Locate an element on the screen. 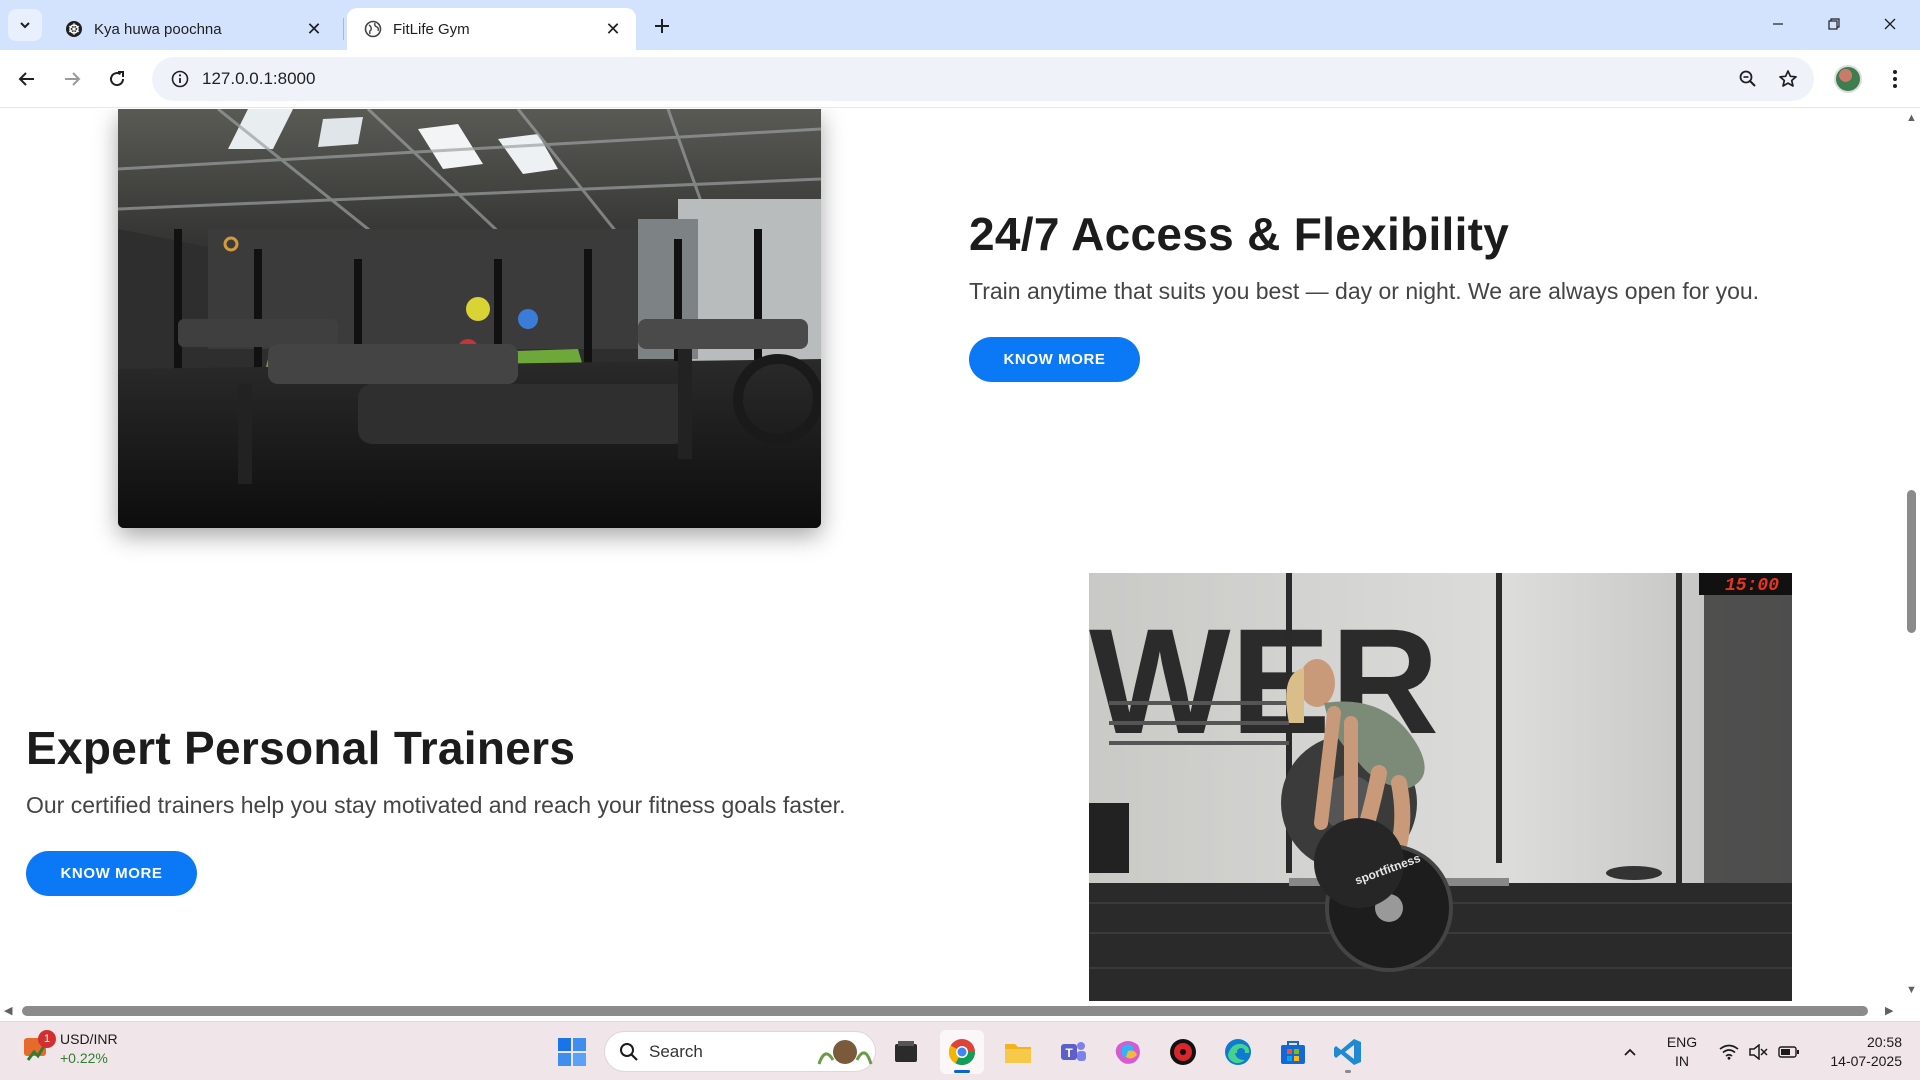  clock-date: 14-07-2025 is located at coordinates (1866, 1060).